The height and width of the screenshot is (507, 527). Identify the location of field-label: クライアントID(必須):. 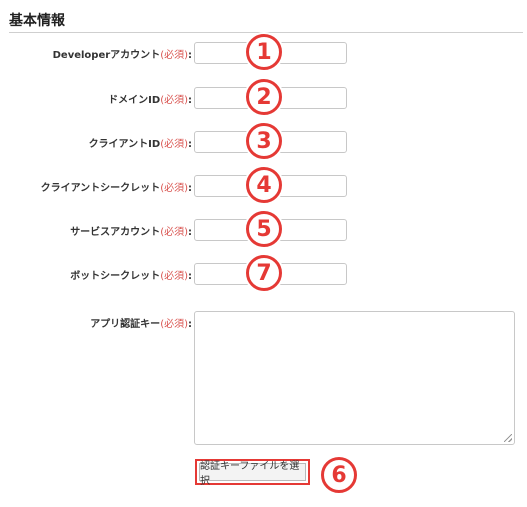
(140, 144).